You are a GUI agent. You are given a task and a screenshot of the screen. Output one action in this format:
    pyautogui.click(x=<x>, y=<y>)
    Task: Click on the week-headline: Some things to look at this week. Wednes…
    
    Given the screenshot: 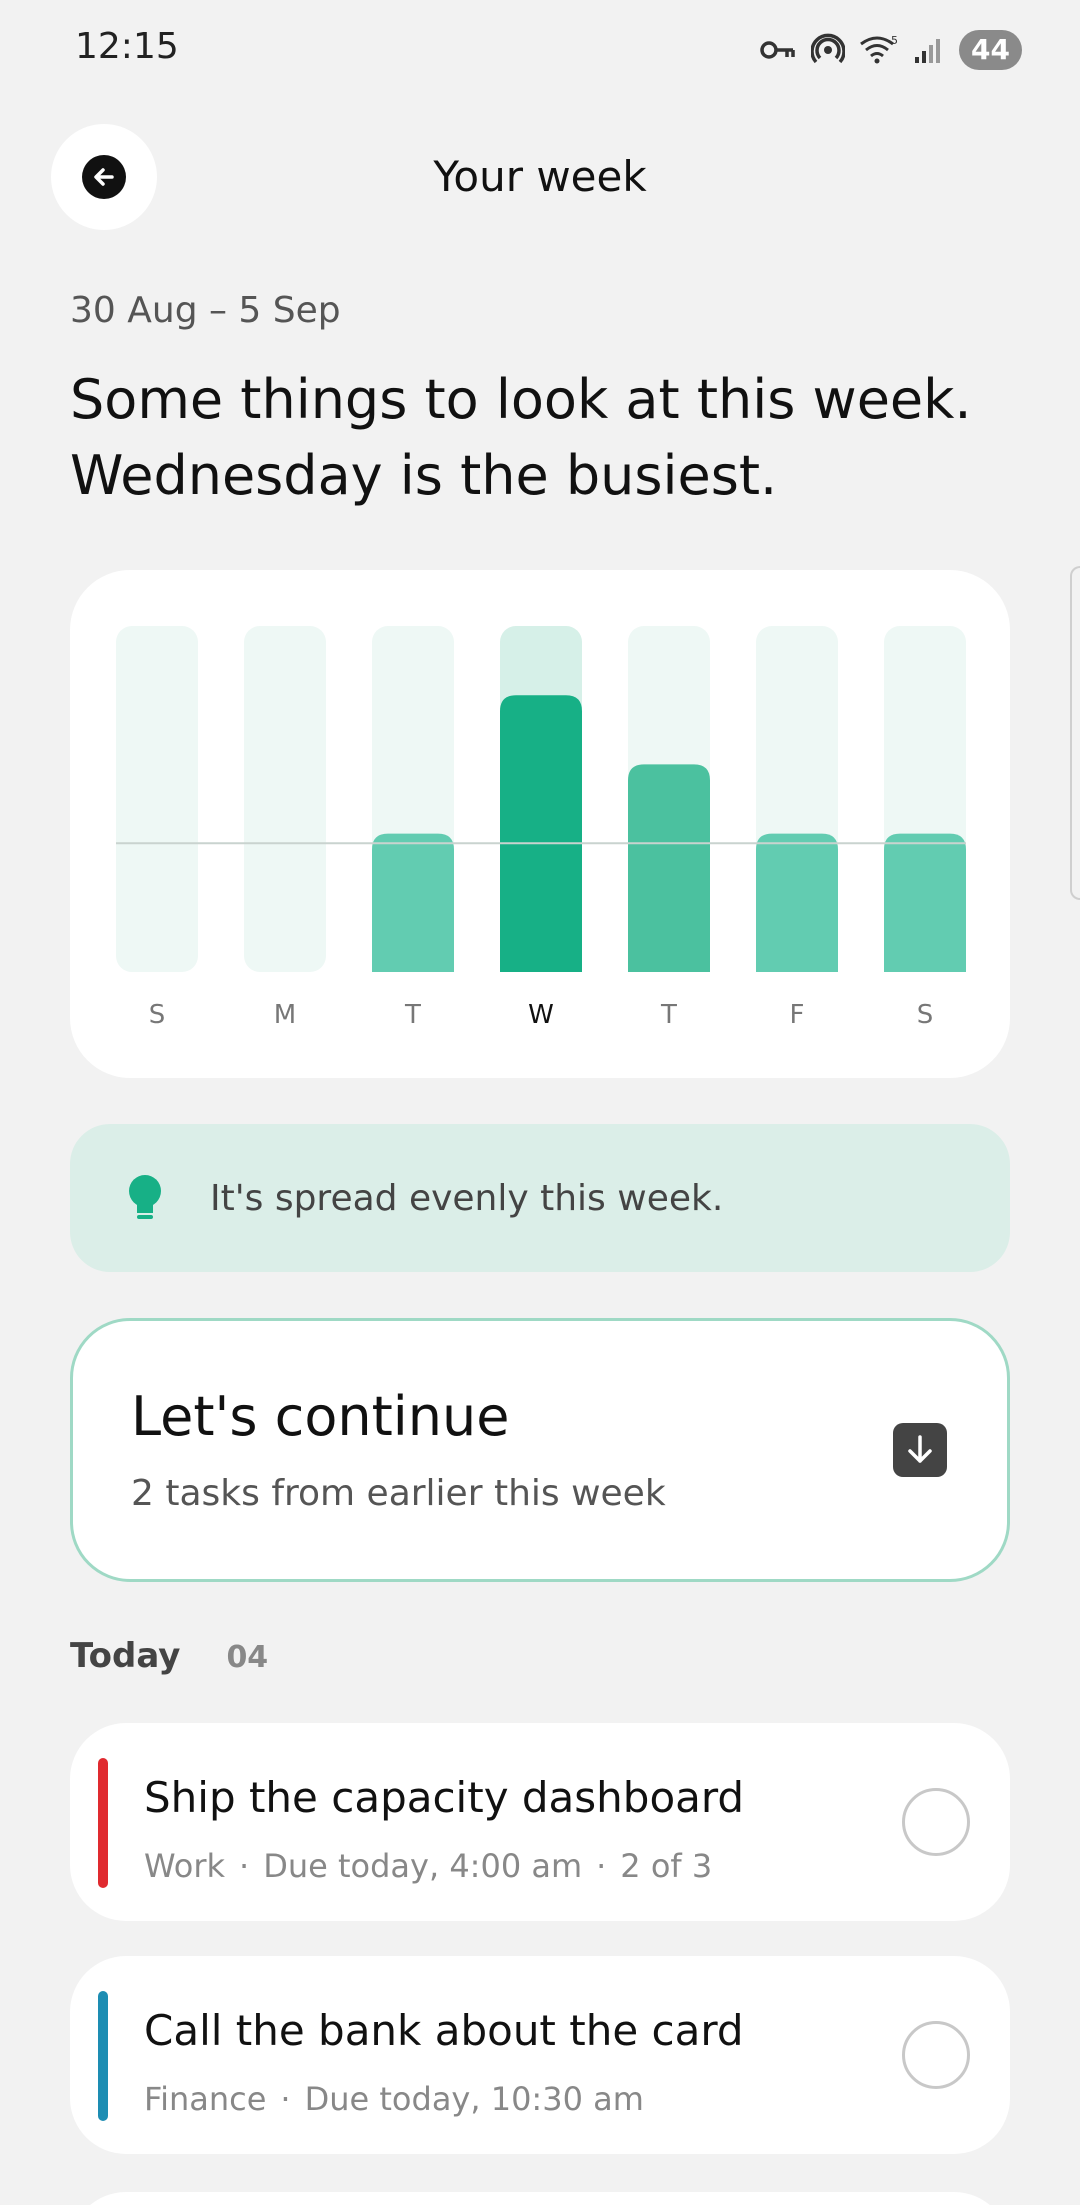 What is the action you would take?
    pyautogui.click(x=521, y=437)
    